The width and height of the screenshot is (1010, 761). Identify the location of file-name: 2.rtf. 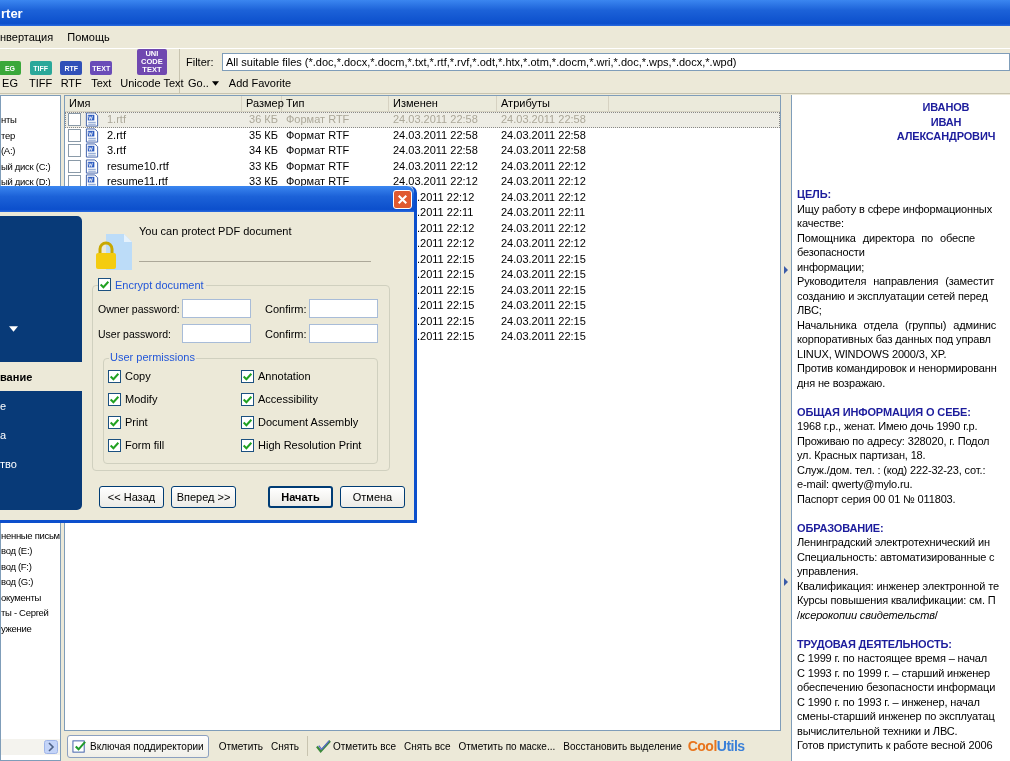
(116, 135).